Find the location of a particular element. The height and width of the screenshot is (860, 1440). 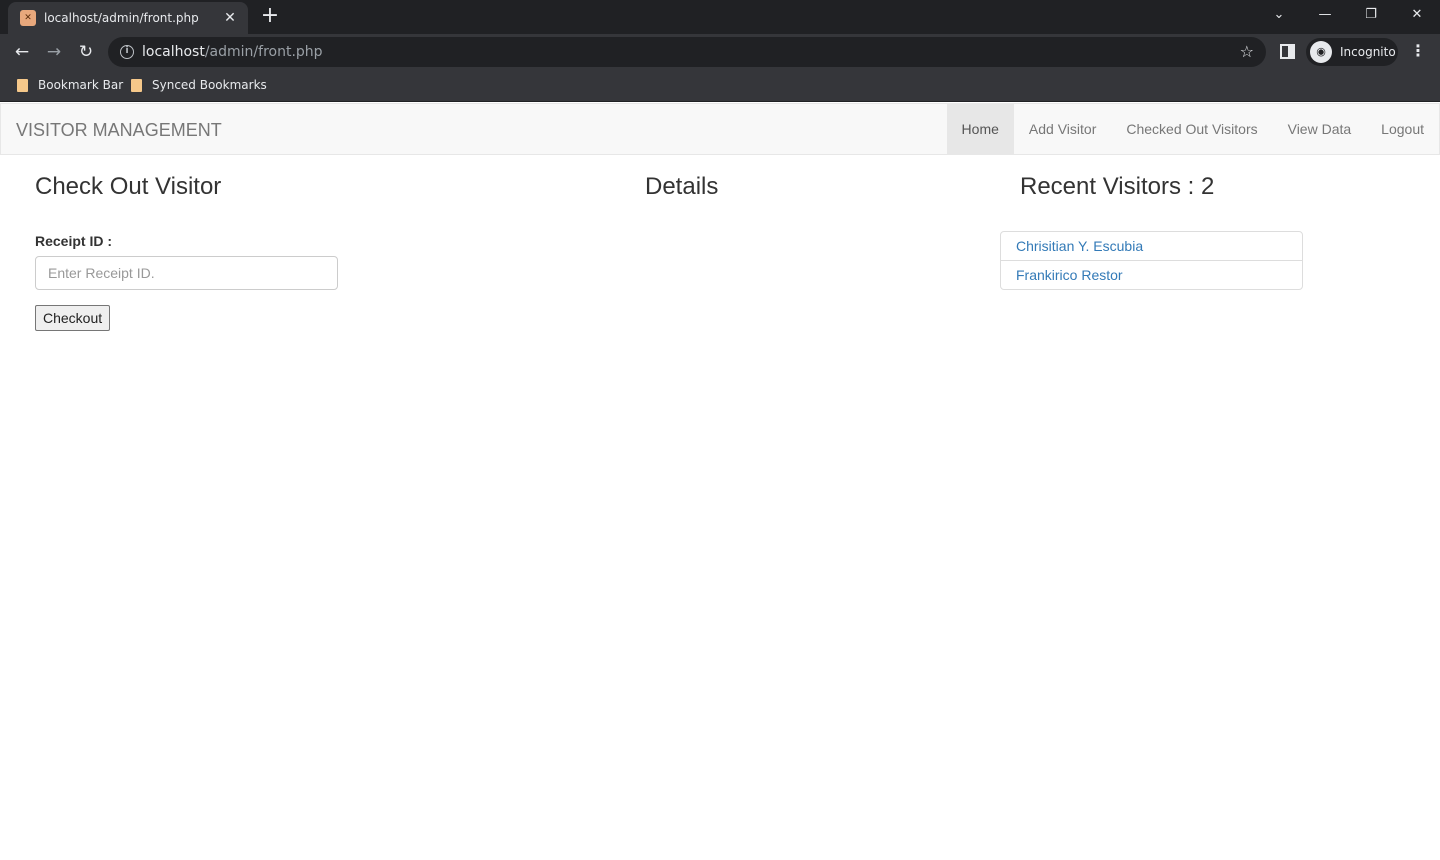

star-icon: ☆ is located at coordinates (1247, 51).